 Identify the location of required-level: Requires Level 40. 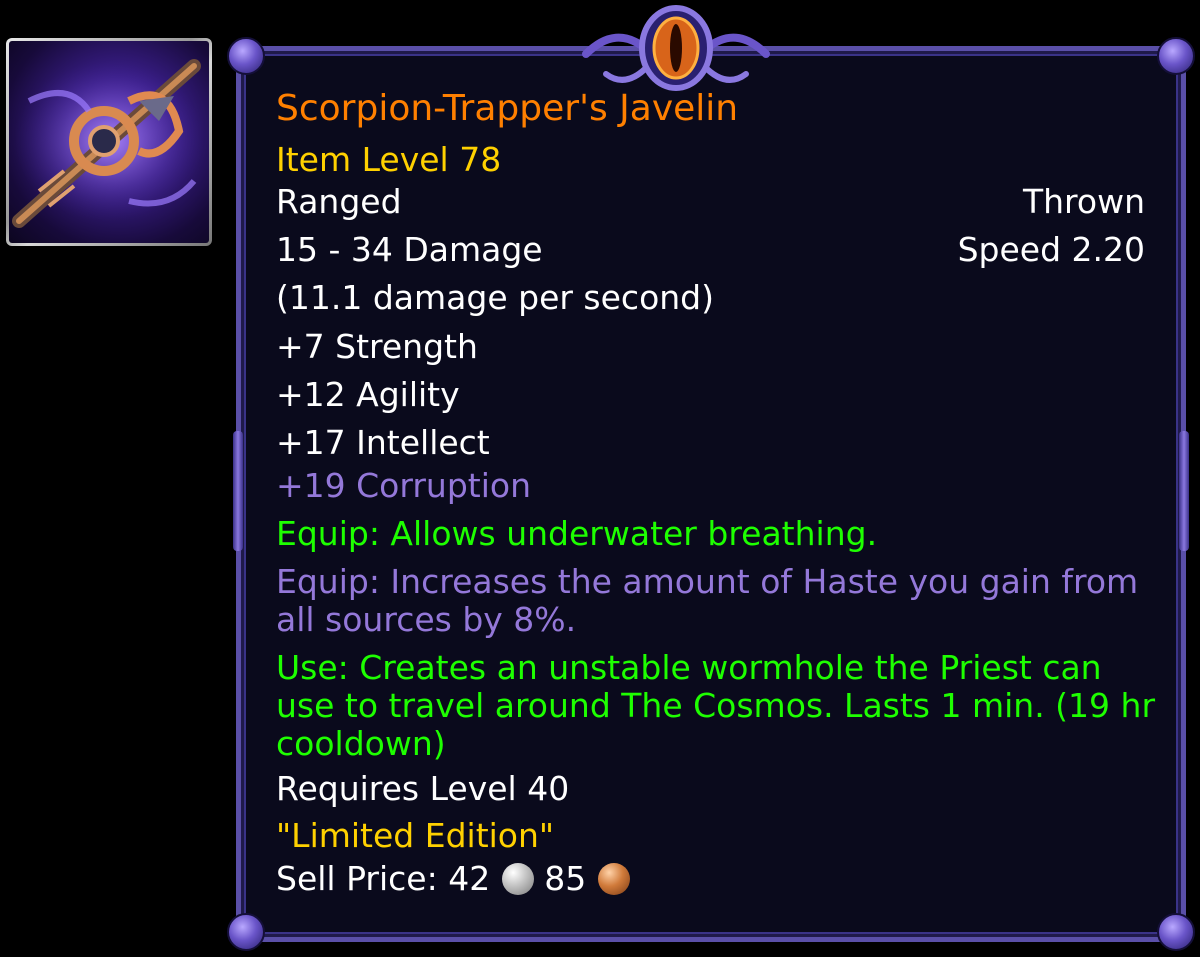
(423, 788).